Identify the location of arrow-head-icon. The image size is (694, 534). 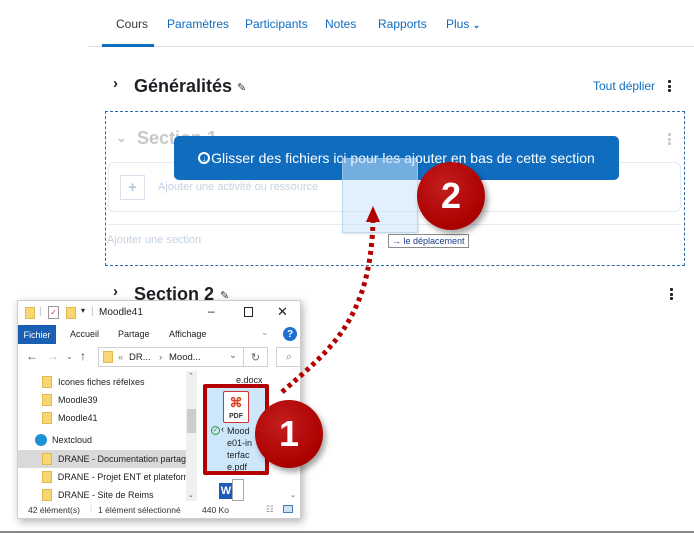
(373, 214).